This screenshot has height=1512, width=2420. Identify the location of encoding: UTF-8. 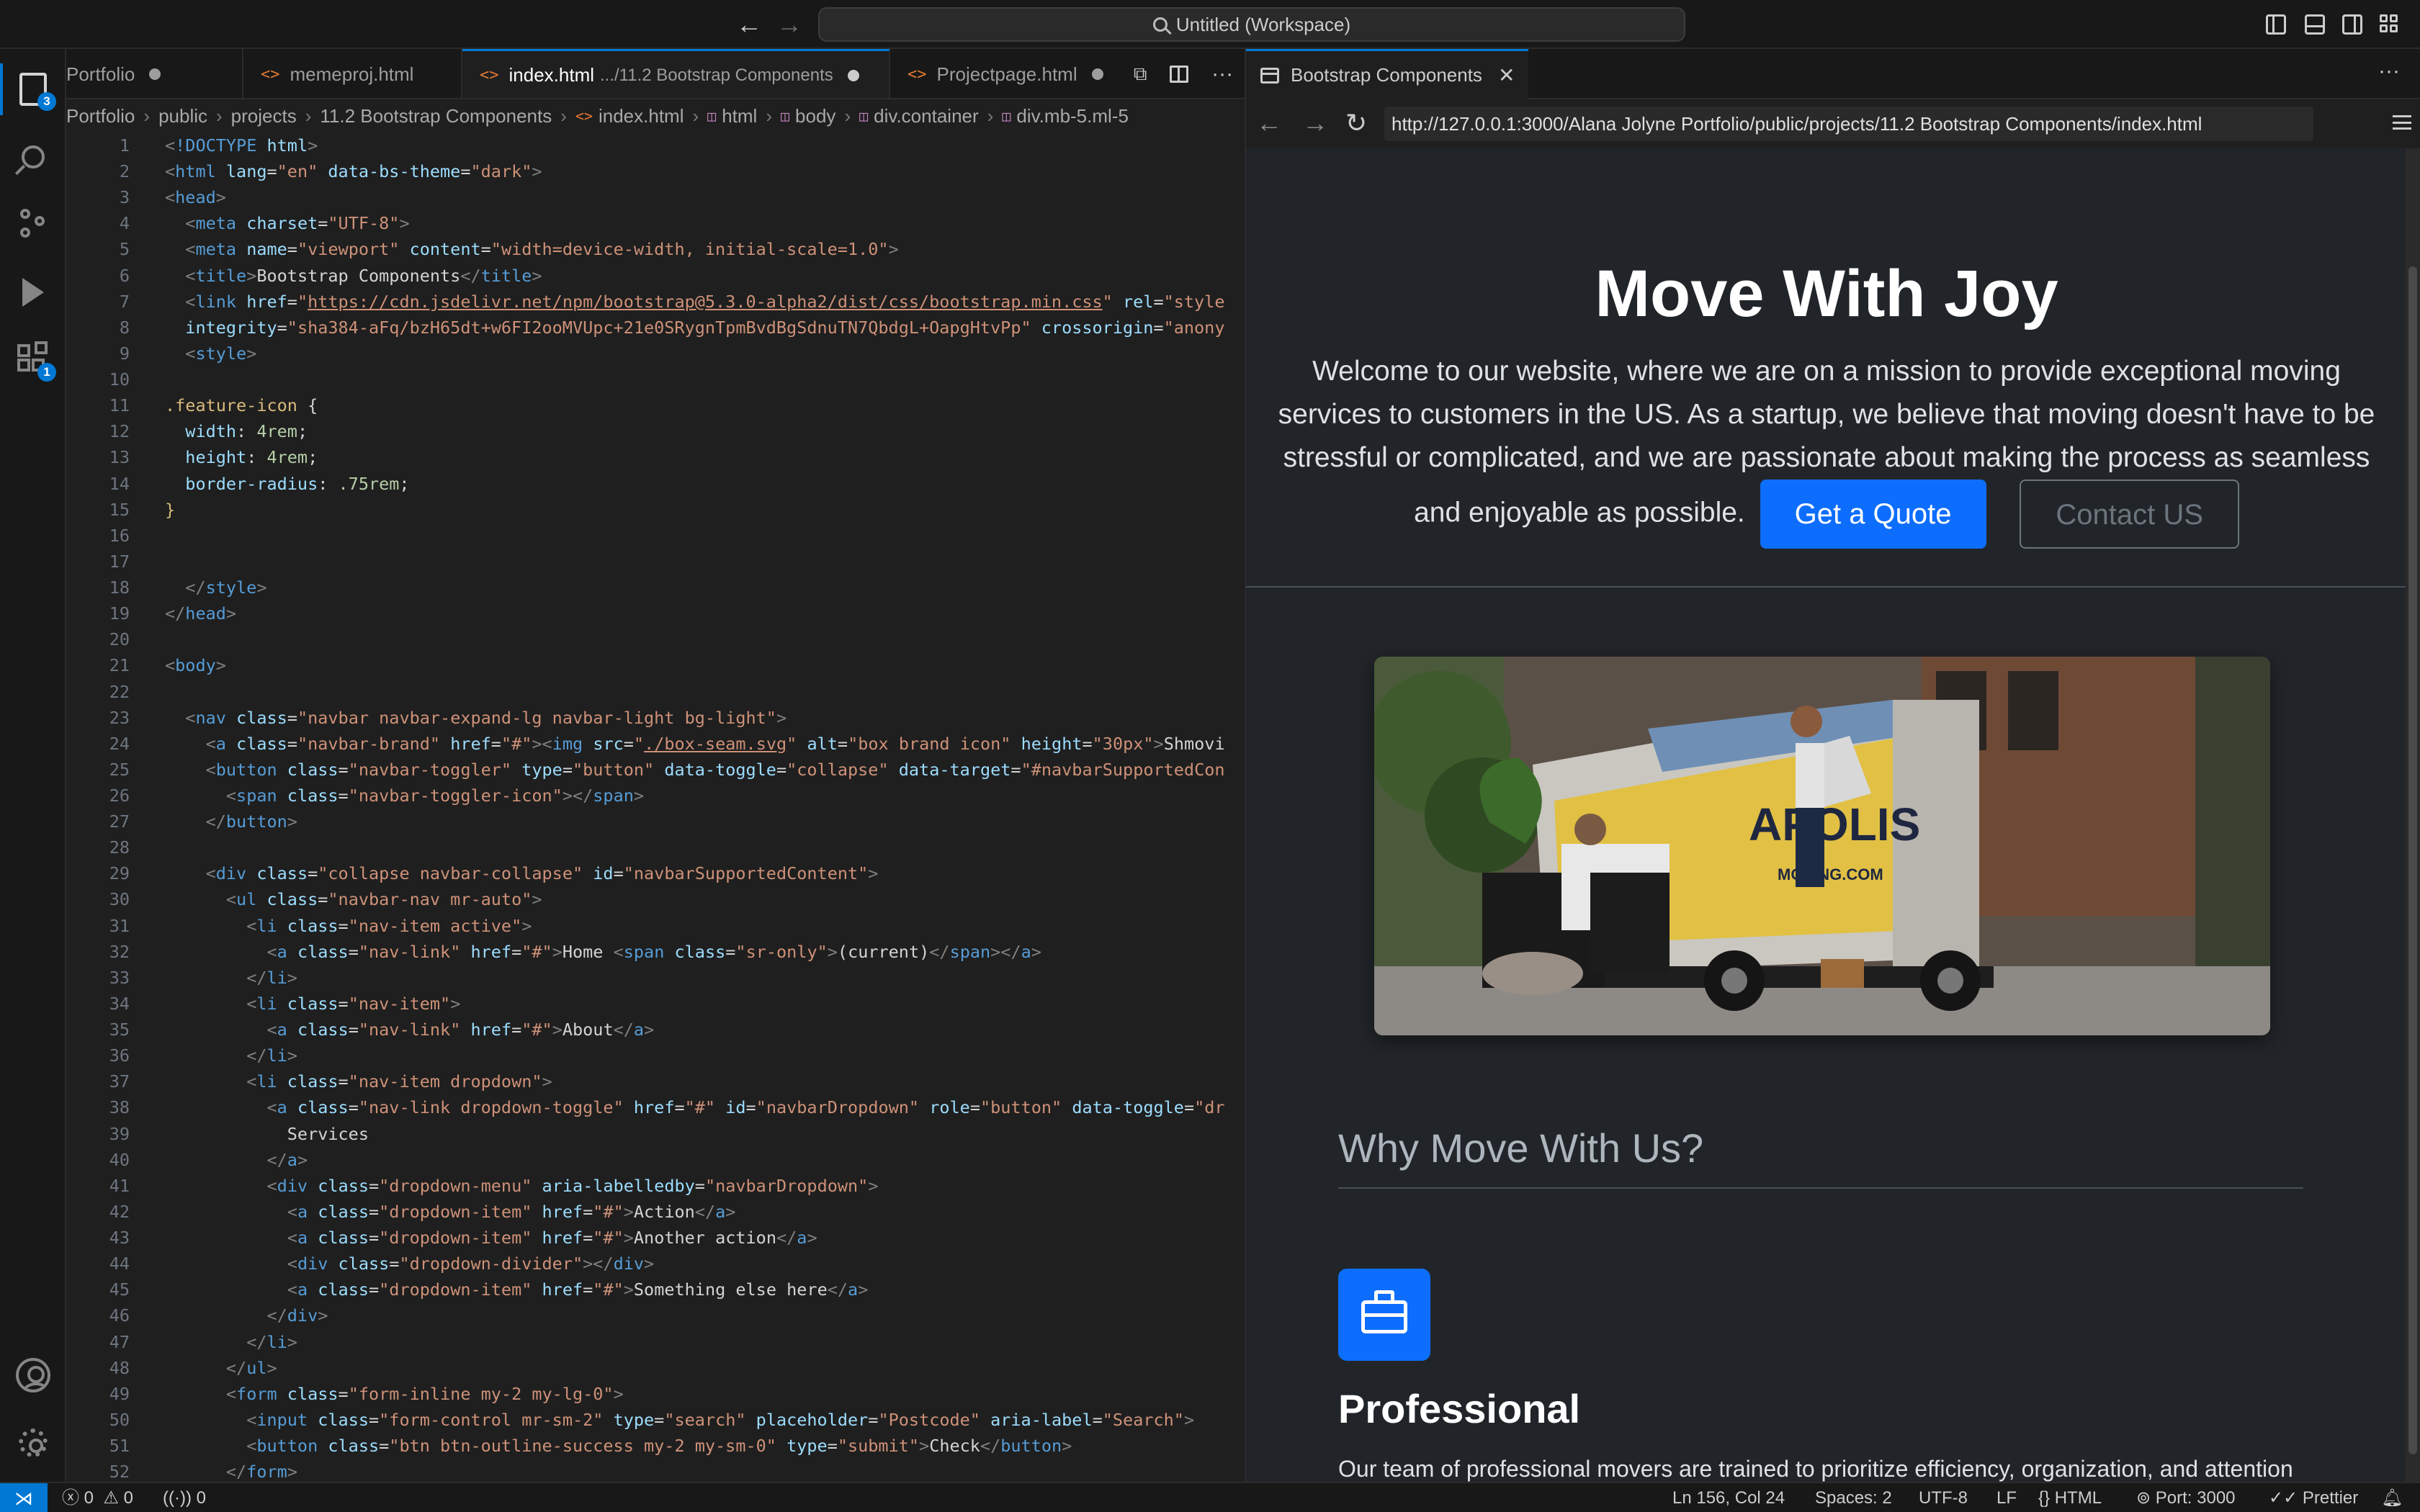
(1943, 1497).